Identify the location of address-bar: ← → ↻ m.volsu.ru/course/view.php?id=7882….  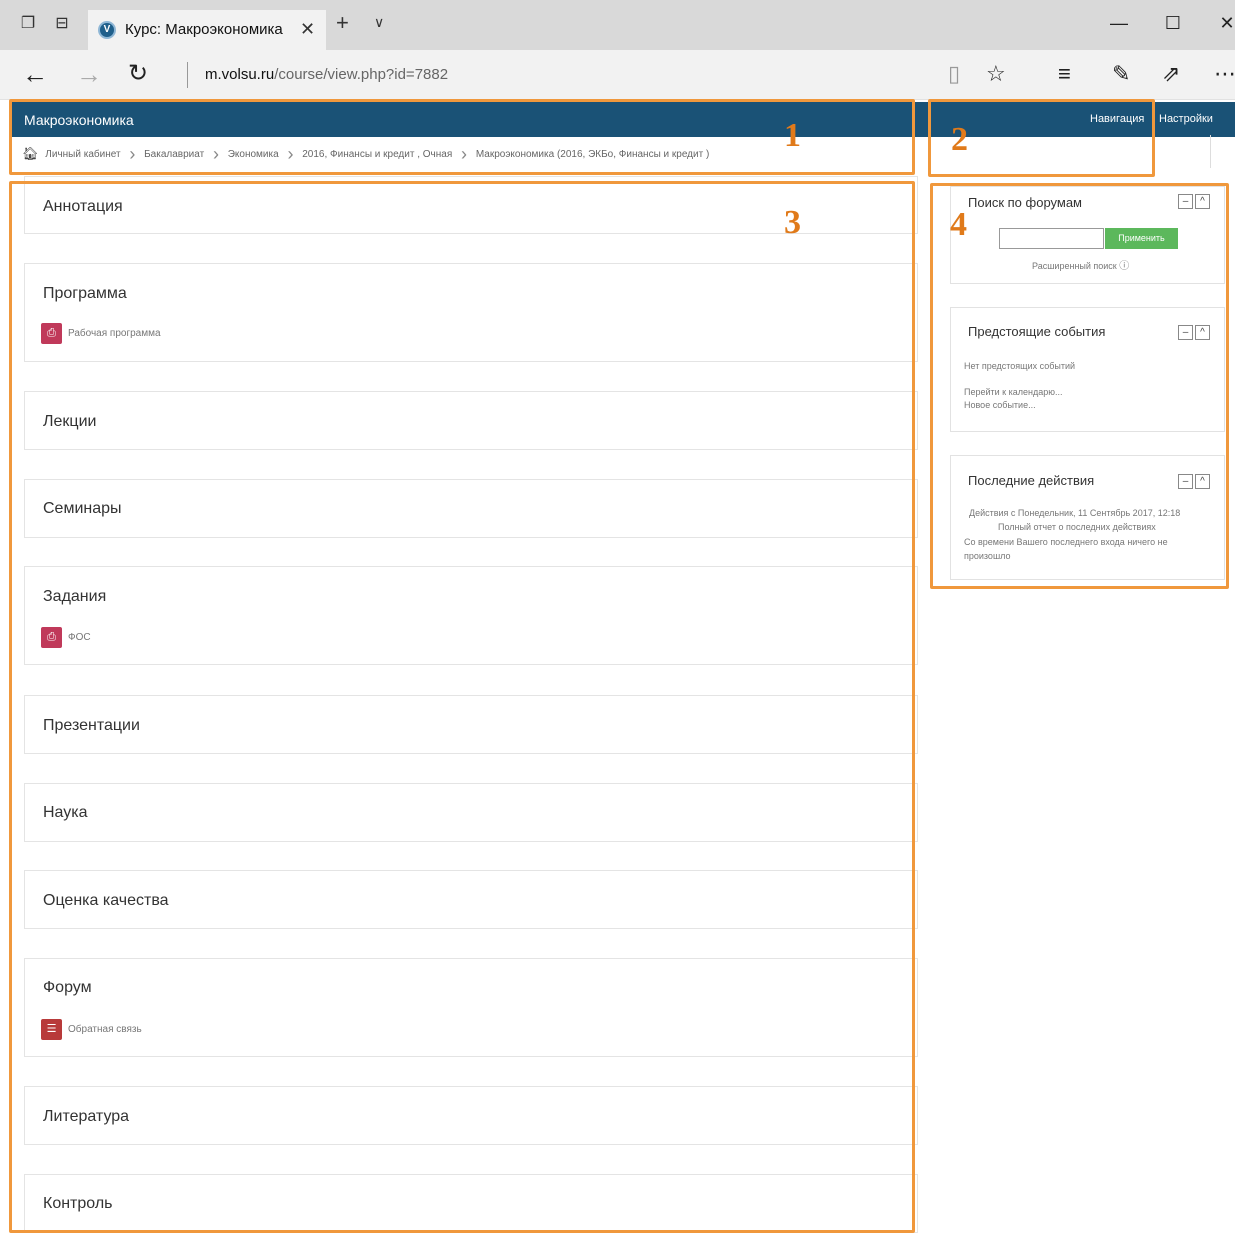
(617, 75).